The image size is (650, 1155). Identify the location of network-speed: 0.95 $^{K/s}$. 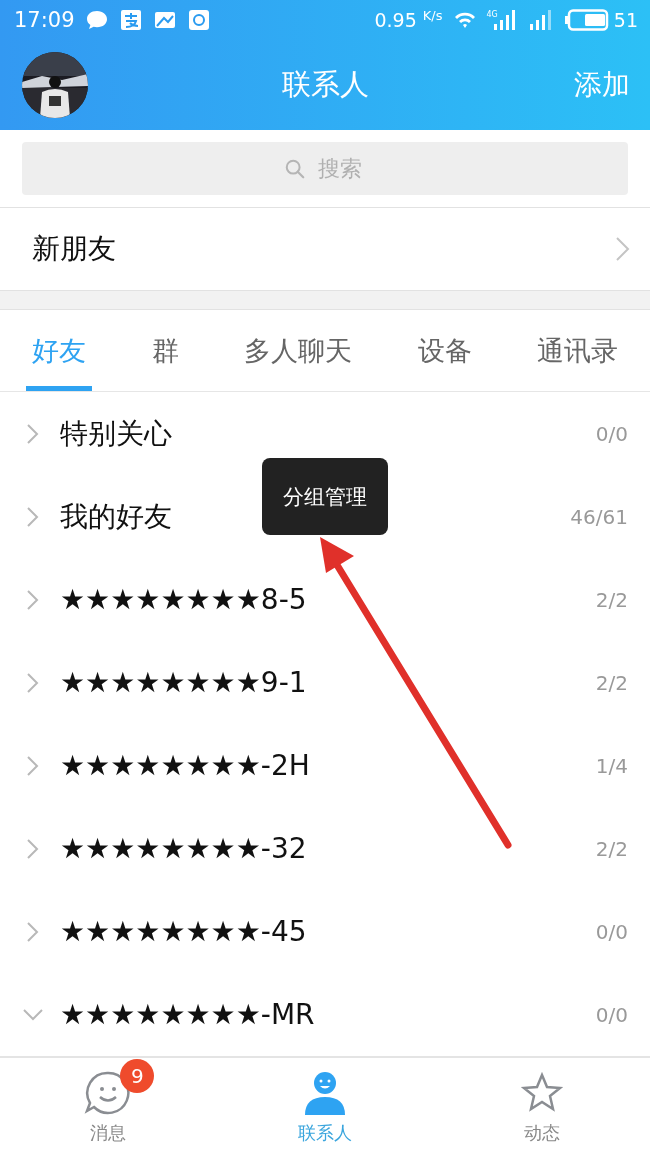
(408, 20).